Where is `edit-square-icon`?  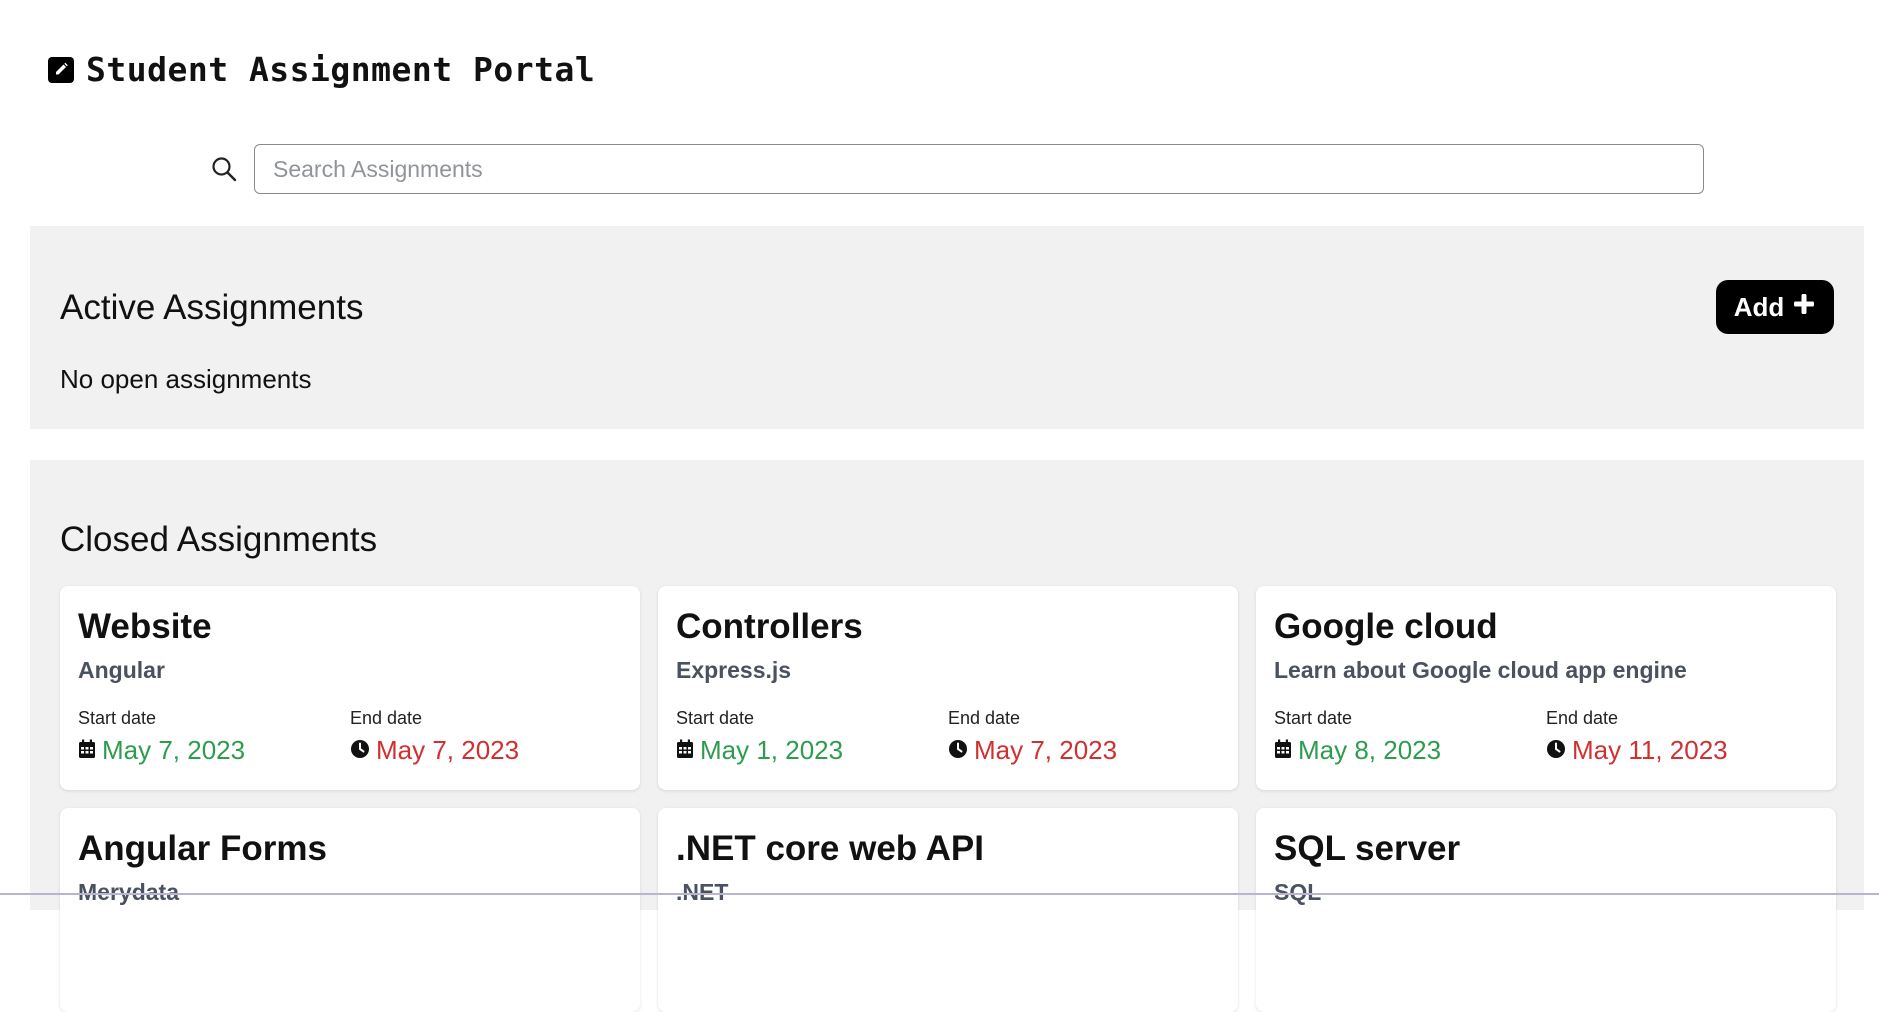 edit-square-icon is located at coordinates (61, 69).